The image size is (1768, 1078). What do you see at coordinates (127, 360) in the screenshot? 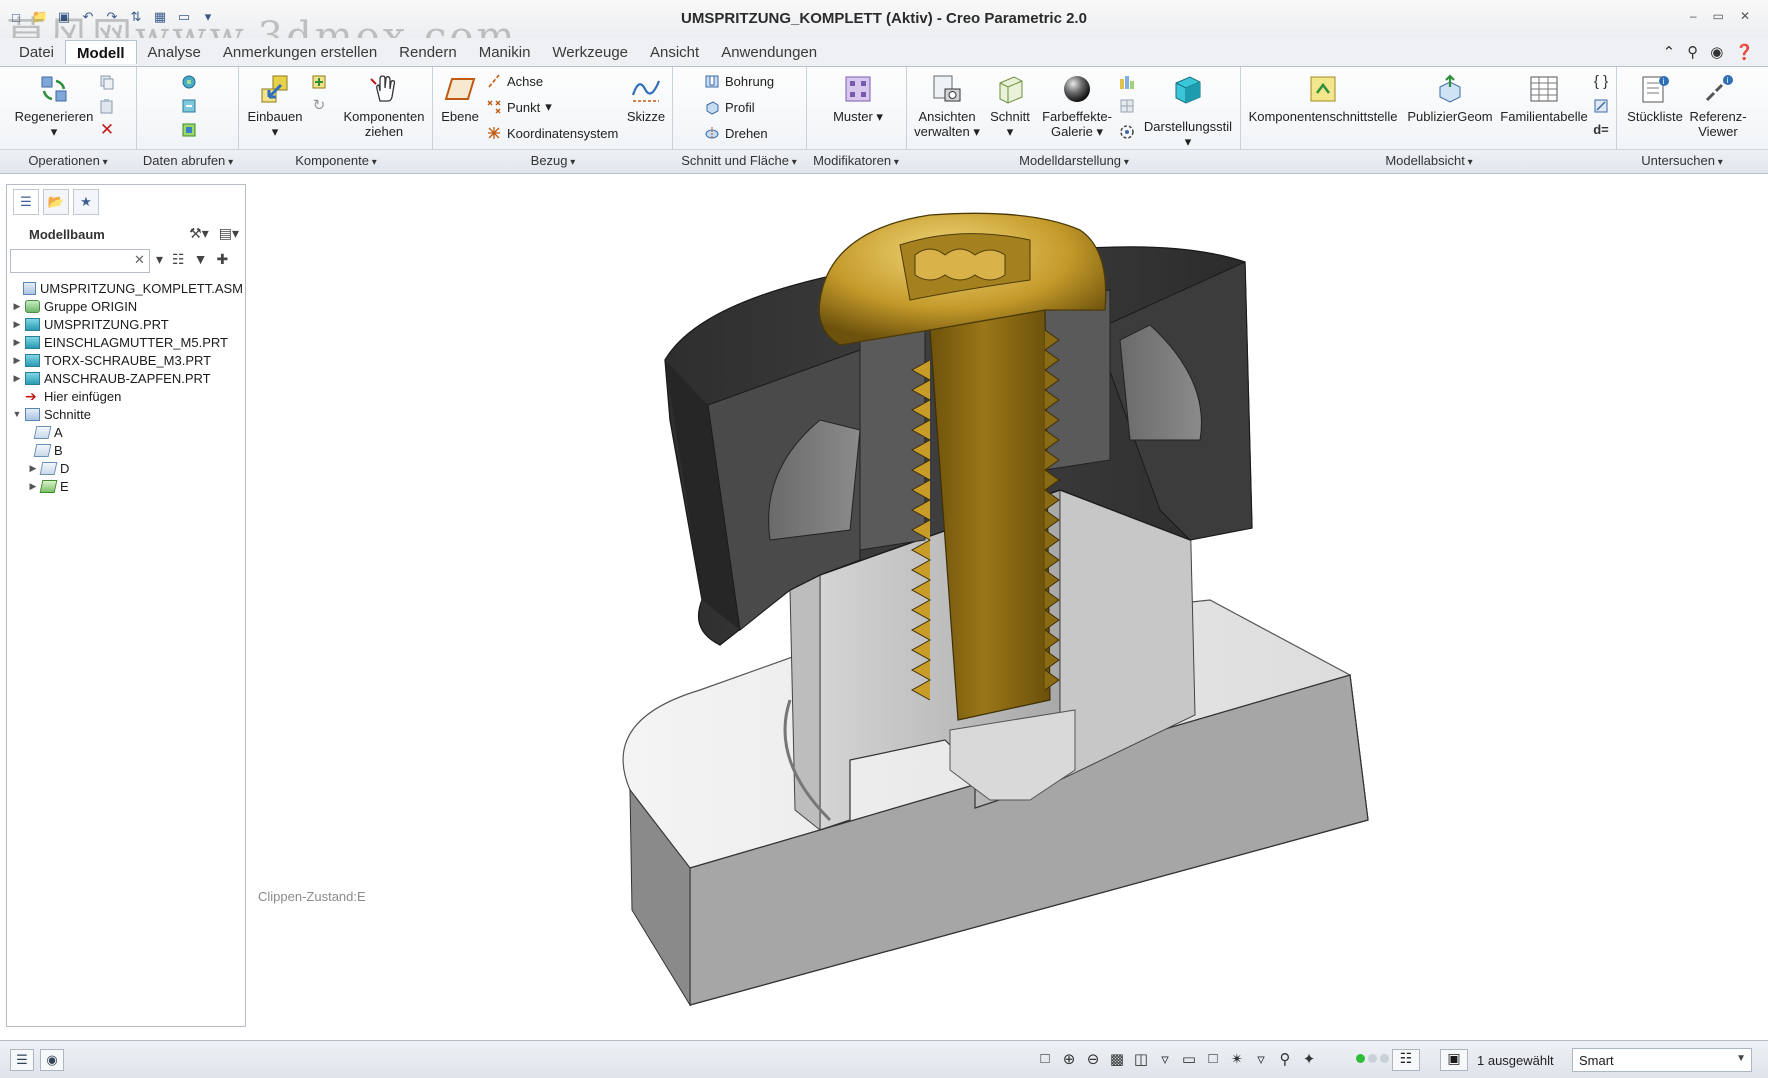
I see `tree-node-part: ▶ TORX-SCHRAUBE_M3.PRT` at bounding box center [127, 360].